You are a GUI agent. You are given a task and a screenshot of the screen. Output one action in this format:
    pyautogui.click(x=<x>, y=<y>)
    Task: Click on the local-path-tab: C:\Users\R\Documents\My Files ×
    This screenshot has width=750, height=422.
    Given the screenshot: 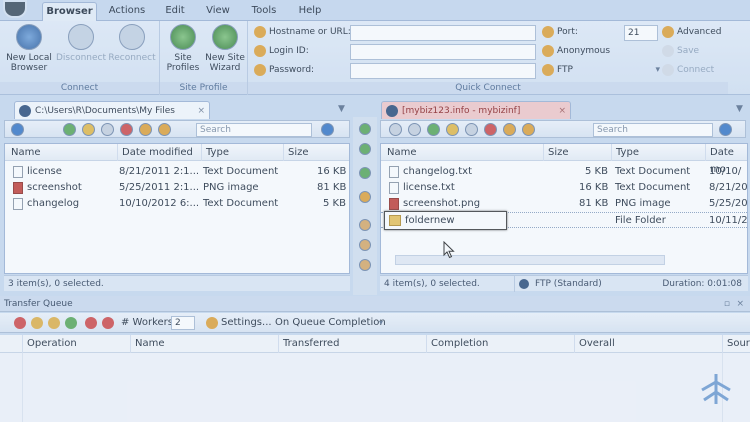 What is the action you would take?
    pyautogui.click(x=112, y=110)
    